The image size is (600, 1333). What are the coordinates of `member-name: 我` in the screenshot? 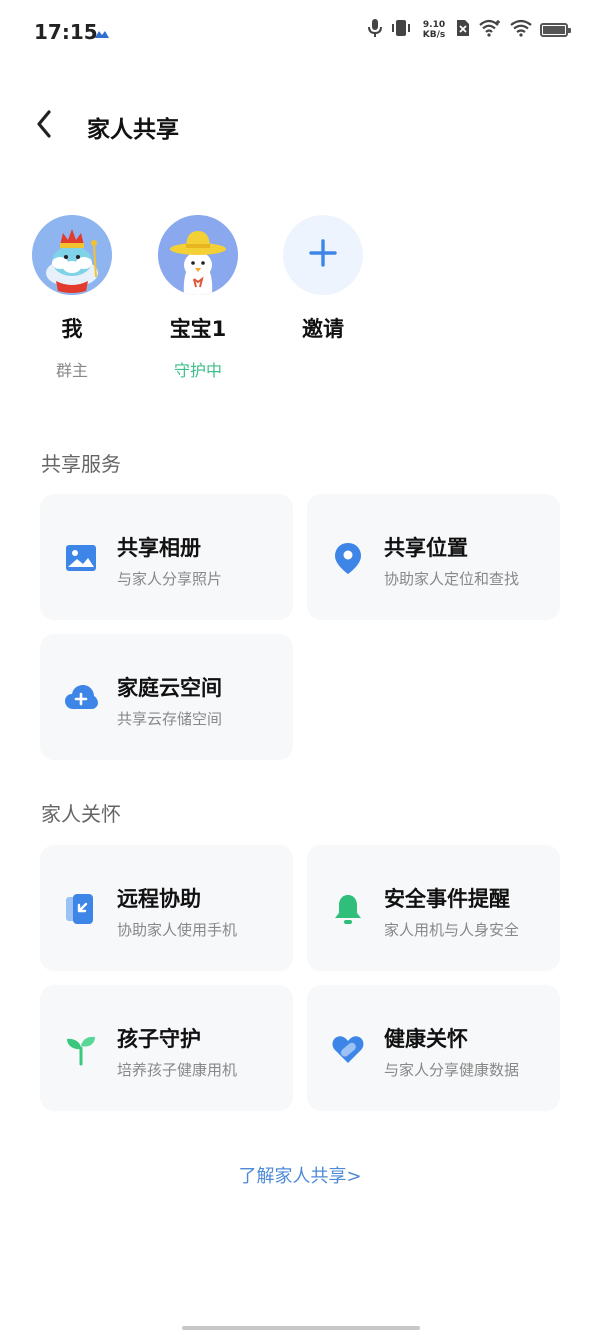 It's located at (72, 329).